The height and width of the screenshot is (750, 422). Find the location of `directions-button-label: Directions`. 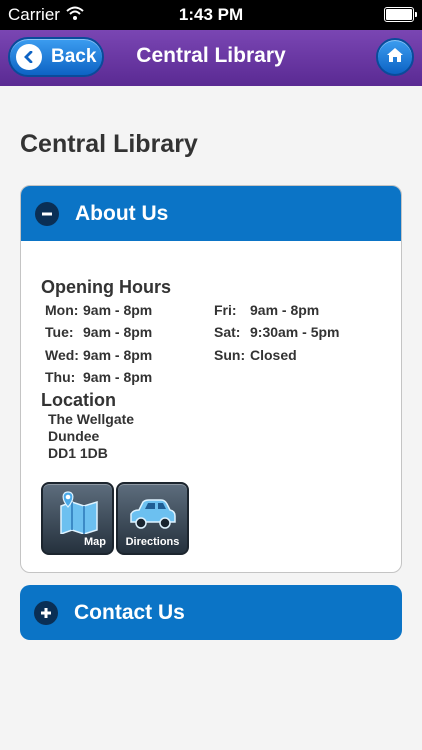

directions-button-label: Directions is located at coordinates (152, 542).